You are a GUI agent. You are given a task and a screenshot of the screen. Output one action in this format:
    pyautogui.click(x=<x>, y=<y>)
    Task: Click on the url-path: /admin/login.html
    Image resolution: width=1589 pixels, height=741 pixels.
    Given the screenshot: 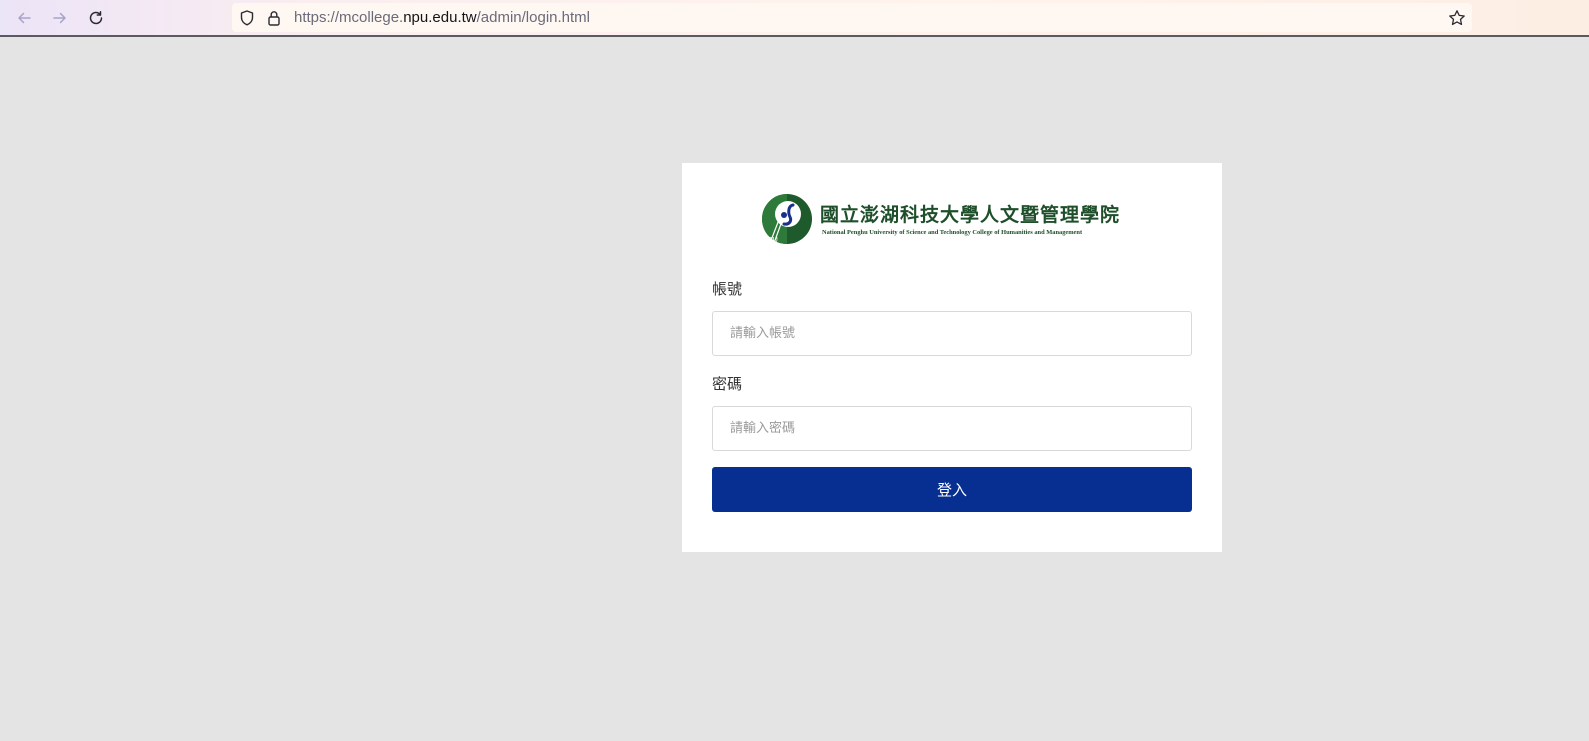 What is the action you would take?
    pyautogui.click(x=533, y=17)
    